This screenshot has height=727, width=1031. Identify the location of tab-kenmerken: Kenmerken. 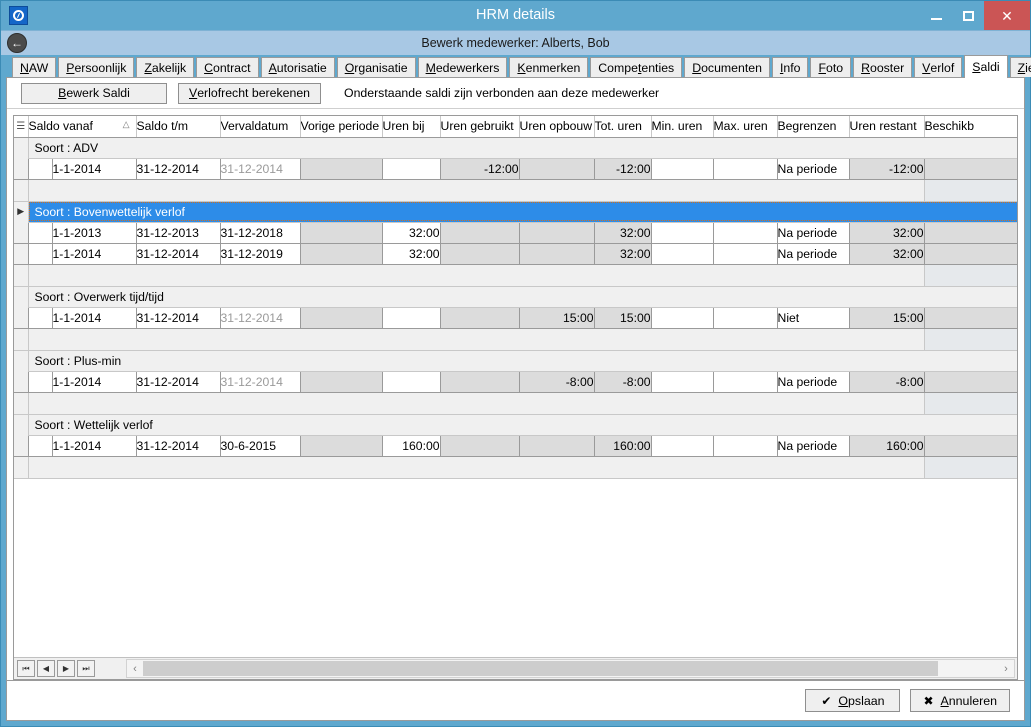
(549, 67).